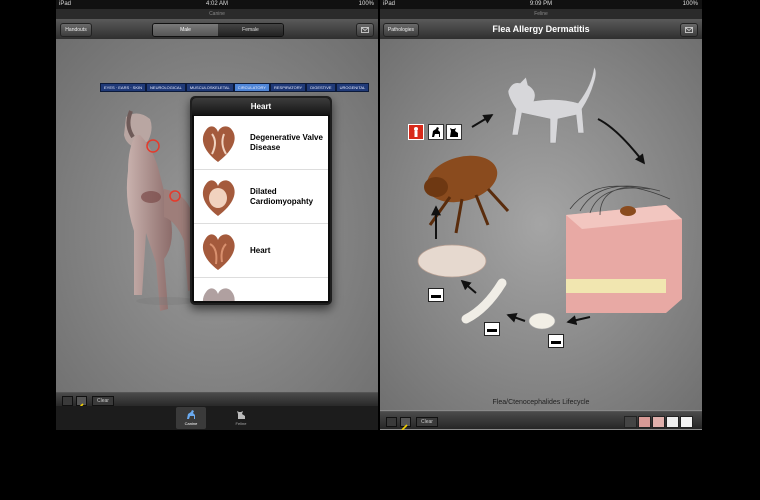  Describe the element at coordinates (288, 87) in the screenshot. I see `tab-respiratory: RESPIRATORY` at that location.